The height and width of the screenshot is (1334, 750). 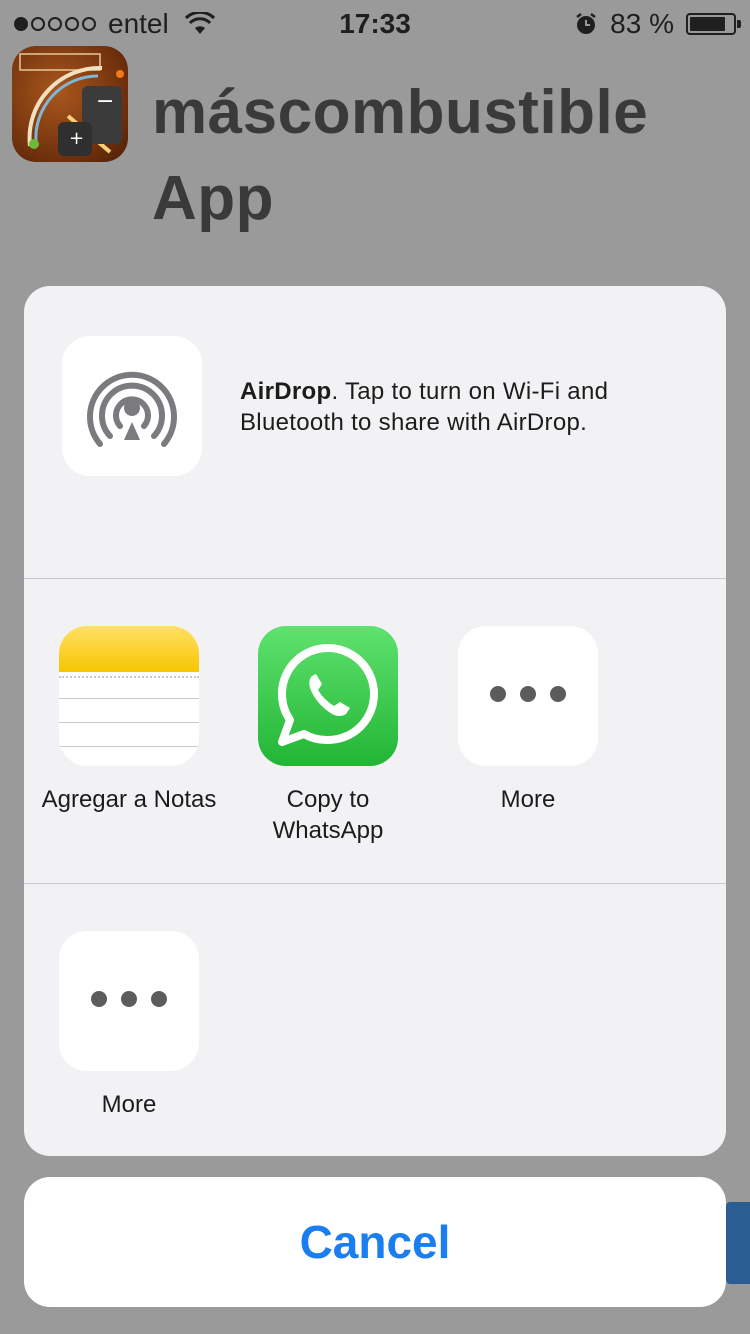 What do you see at coordinates (642, 23) in the screenshot?
I see `battery-percentage: 83 %` at bounding box center [642, 23].